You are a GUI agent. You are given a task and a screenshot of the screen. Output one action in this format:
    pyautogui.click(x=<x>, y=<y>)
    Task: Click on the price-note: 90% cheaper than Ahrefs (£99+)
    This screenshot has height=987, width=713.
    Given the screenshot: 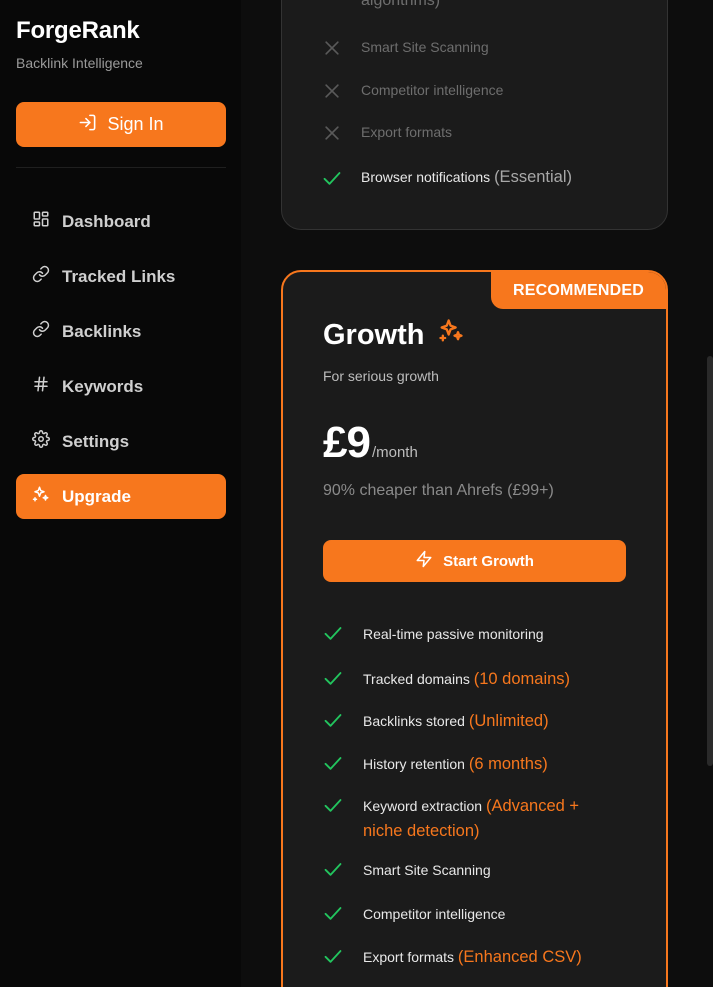 What is the action you would take?
    pyautogui.click(x=438, y=490)
    